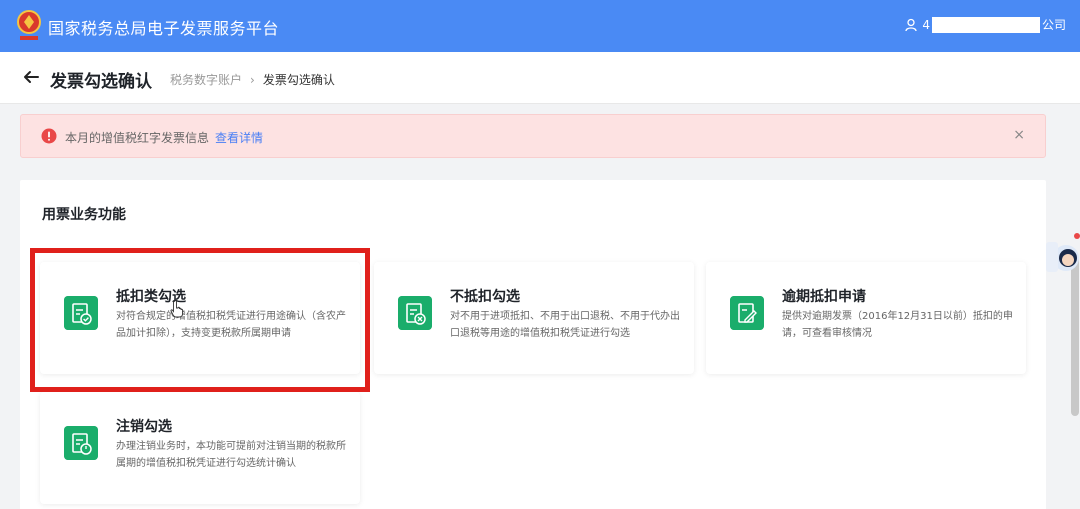 Image resolution: width=1080 pixels, height=509 pixels. What do you see at coordinates (911, 24) in the screenshot?
I see `user-icon` at bounding box center [911, 24].